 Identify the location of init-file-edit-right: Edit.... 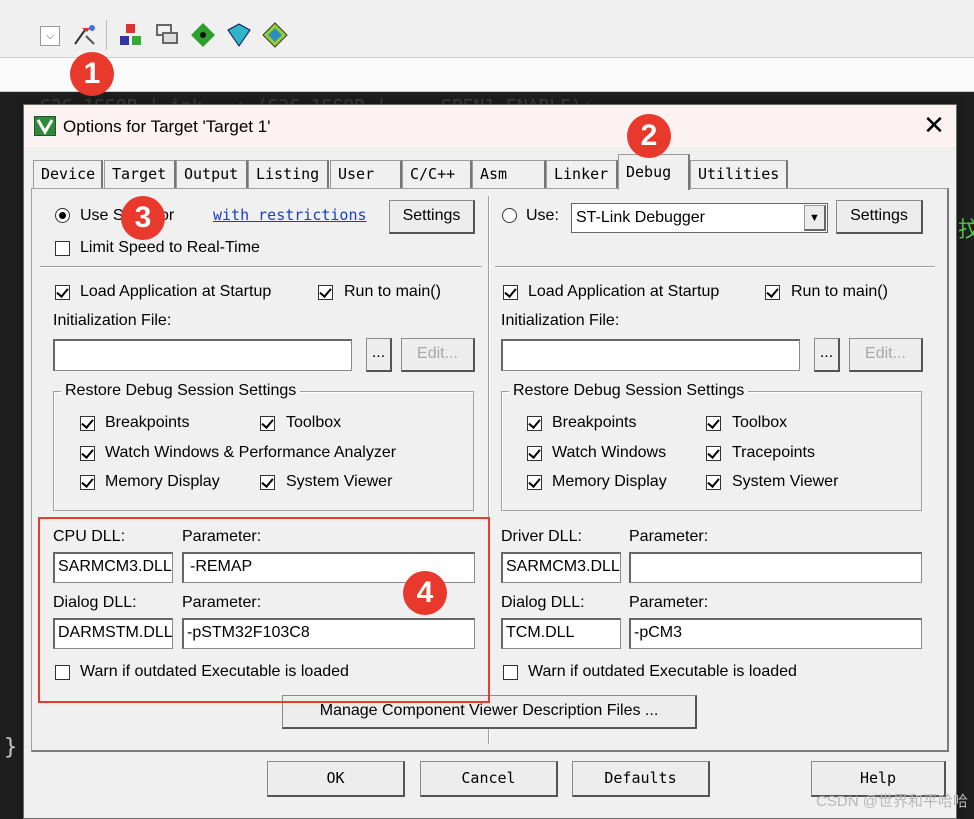
(886, 355).